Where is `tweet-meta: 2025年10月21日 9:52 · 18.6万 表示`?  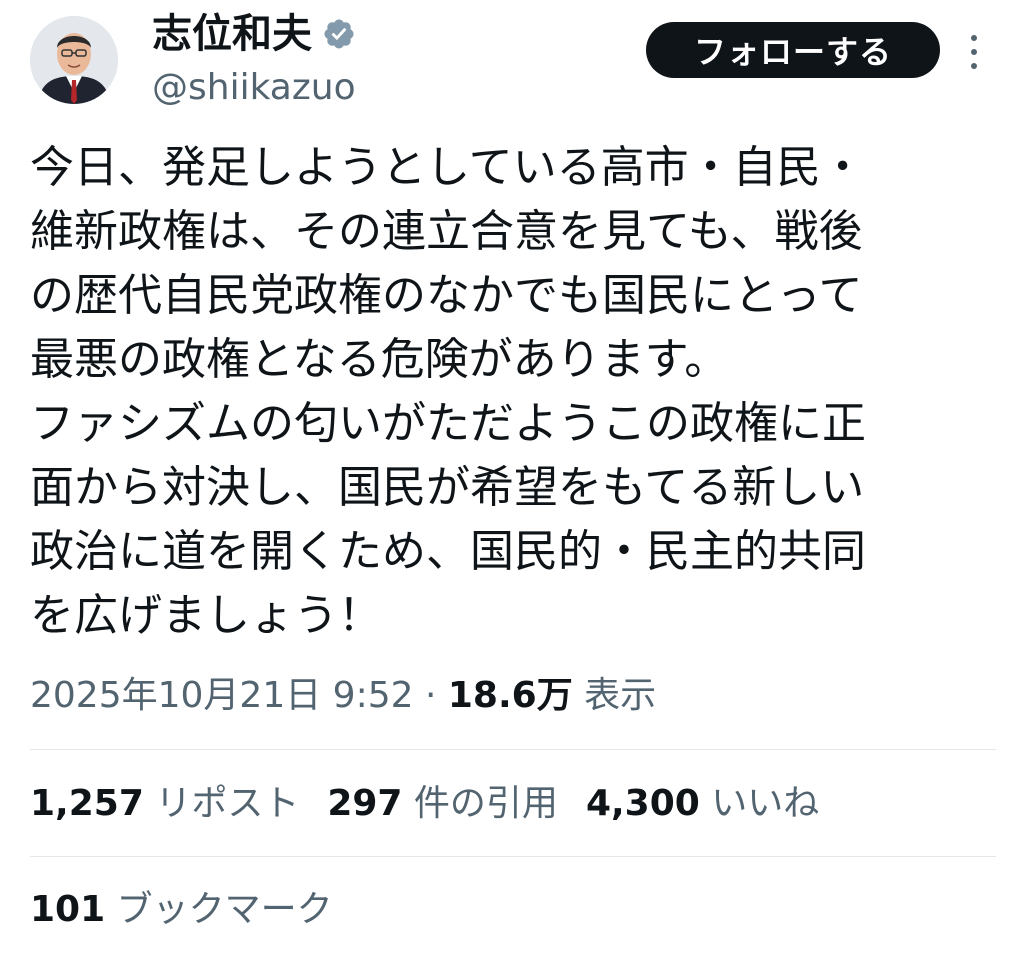
tweet-meta: 2025年10月21日 9:52 · 18.6万 表示 is located at coordinates (343, 696).